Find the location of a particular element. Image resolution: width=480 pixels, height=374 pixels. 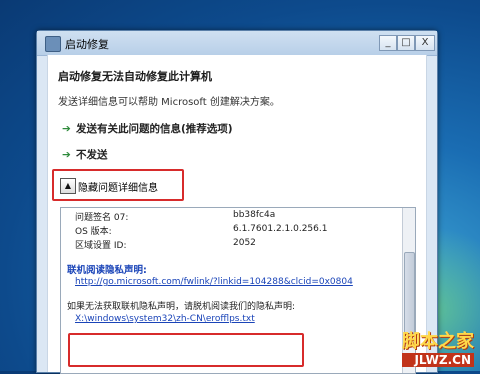

locale-id-key: 区域设置 ID: is located at coordinates (101, 246).